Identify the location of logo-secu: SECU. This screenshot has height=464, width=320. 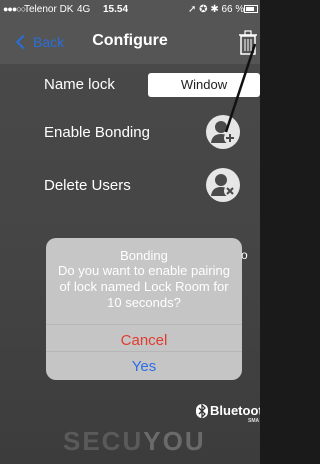
(103, 441).